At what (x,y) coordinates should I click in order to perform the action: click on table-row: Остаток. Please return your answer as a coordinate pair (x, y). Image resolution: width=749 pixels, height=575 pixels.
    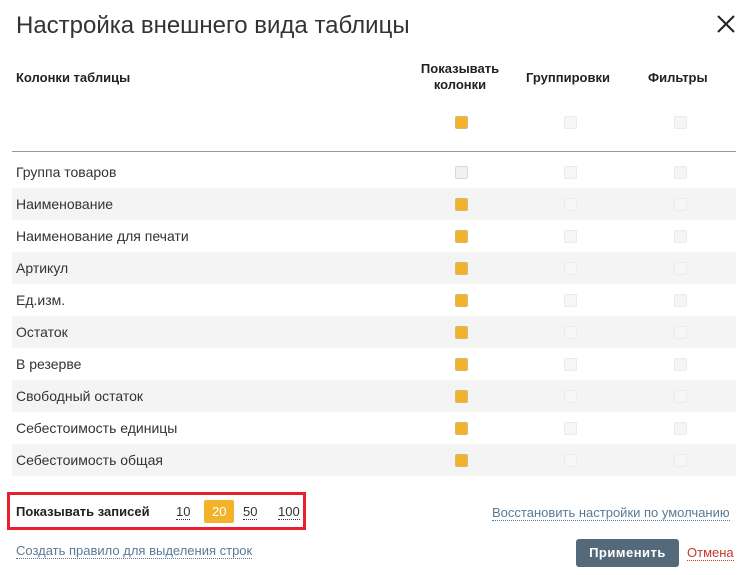
    Looking at the image, I should click on (374, 332).